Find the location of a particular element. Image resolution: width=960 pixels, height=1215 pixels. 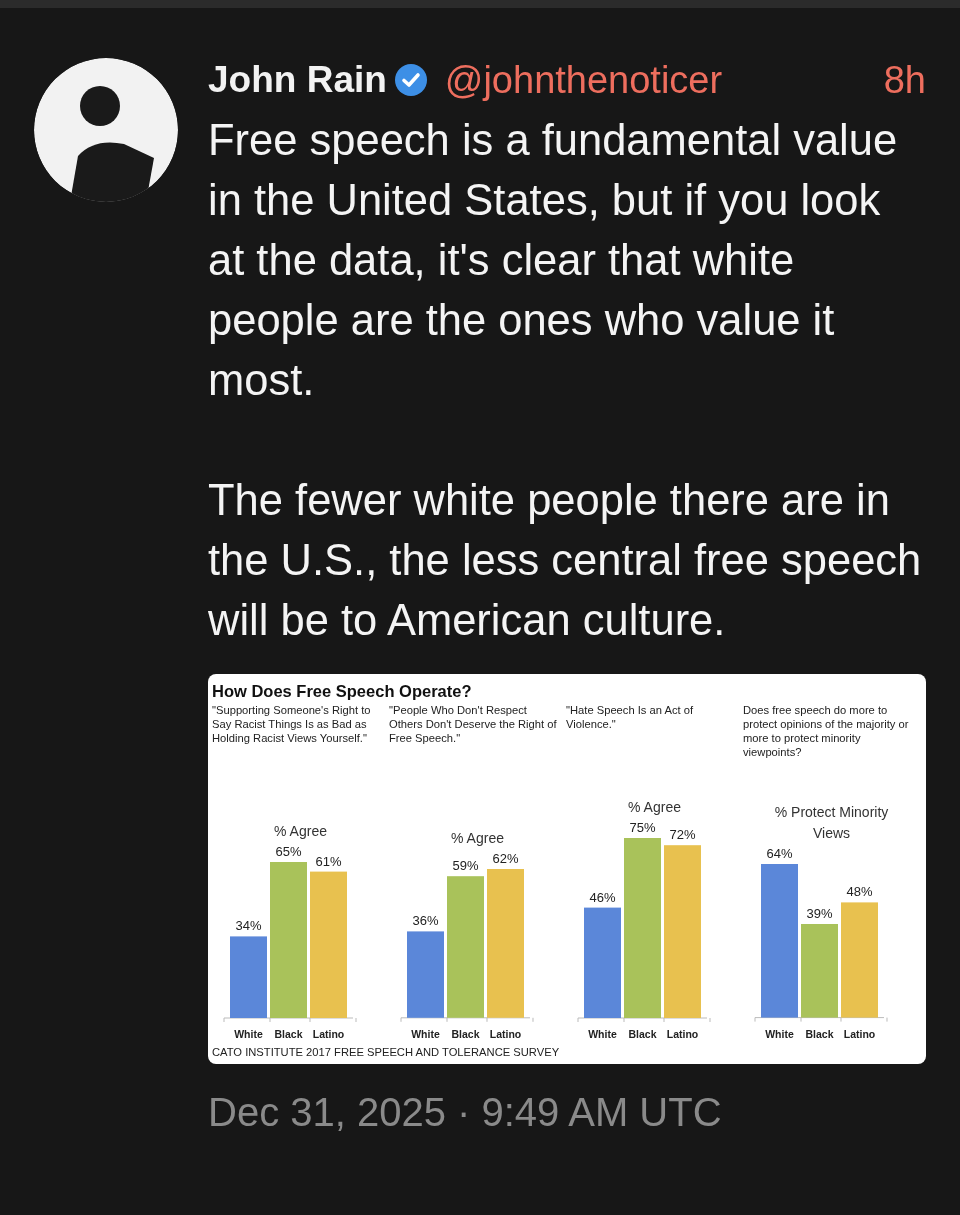

value-label: 65% is located at coordinates (288, 851).